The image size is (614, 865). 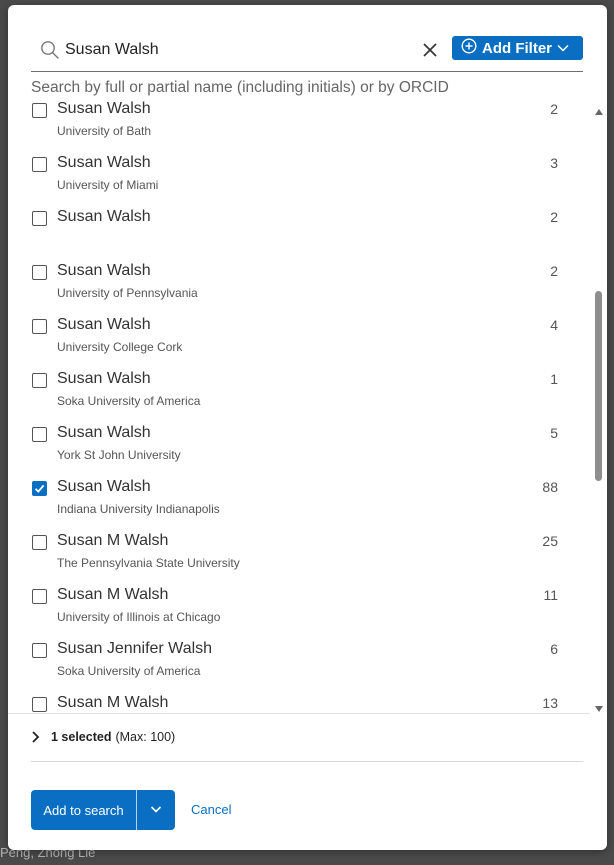 What do you see at coordinates (554, 325) in the screenshot?
I see `document-count: 4` at bounding box center [554, 325].